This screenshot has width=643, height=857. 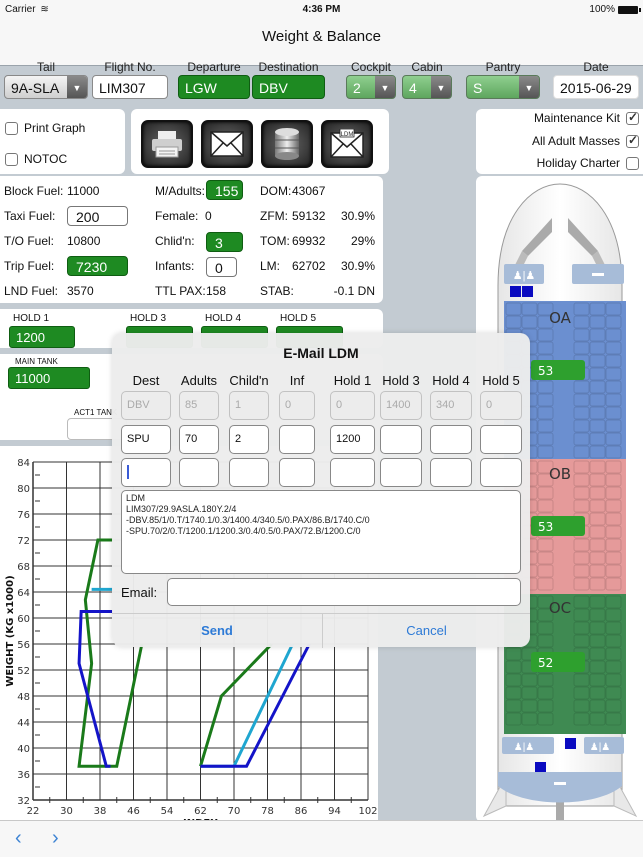 What do you see at coordinates (288, 67) in the screenshot?
I see `destination-label: Destination` at bounding box center [288, 67].